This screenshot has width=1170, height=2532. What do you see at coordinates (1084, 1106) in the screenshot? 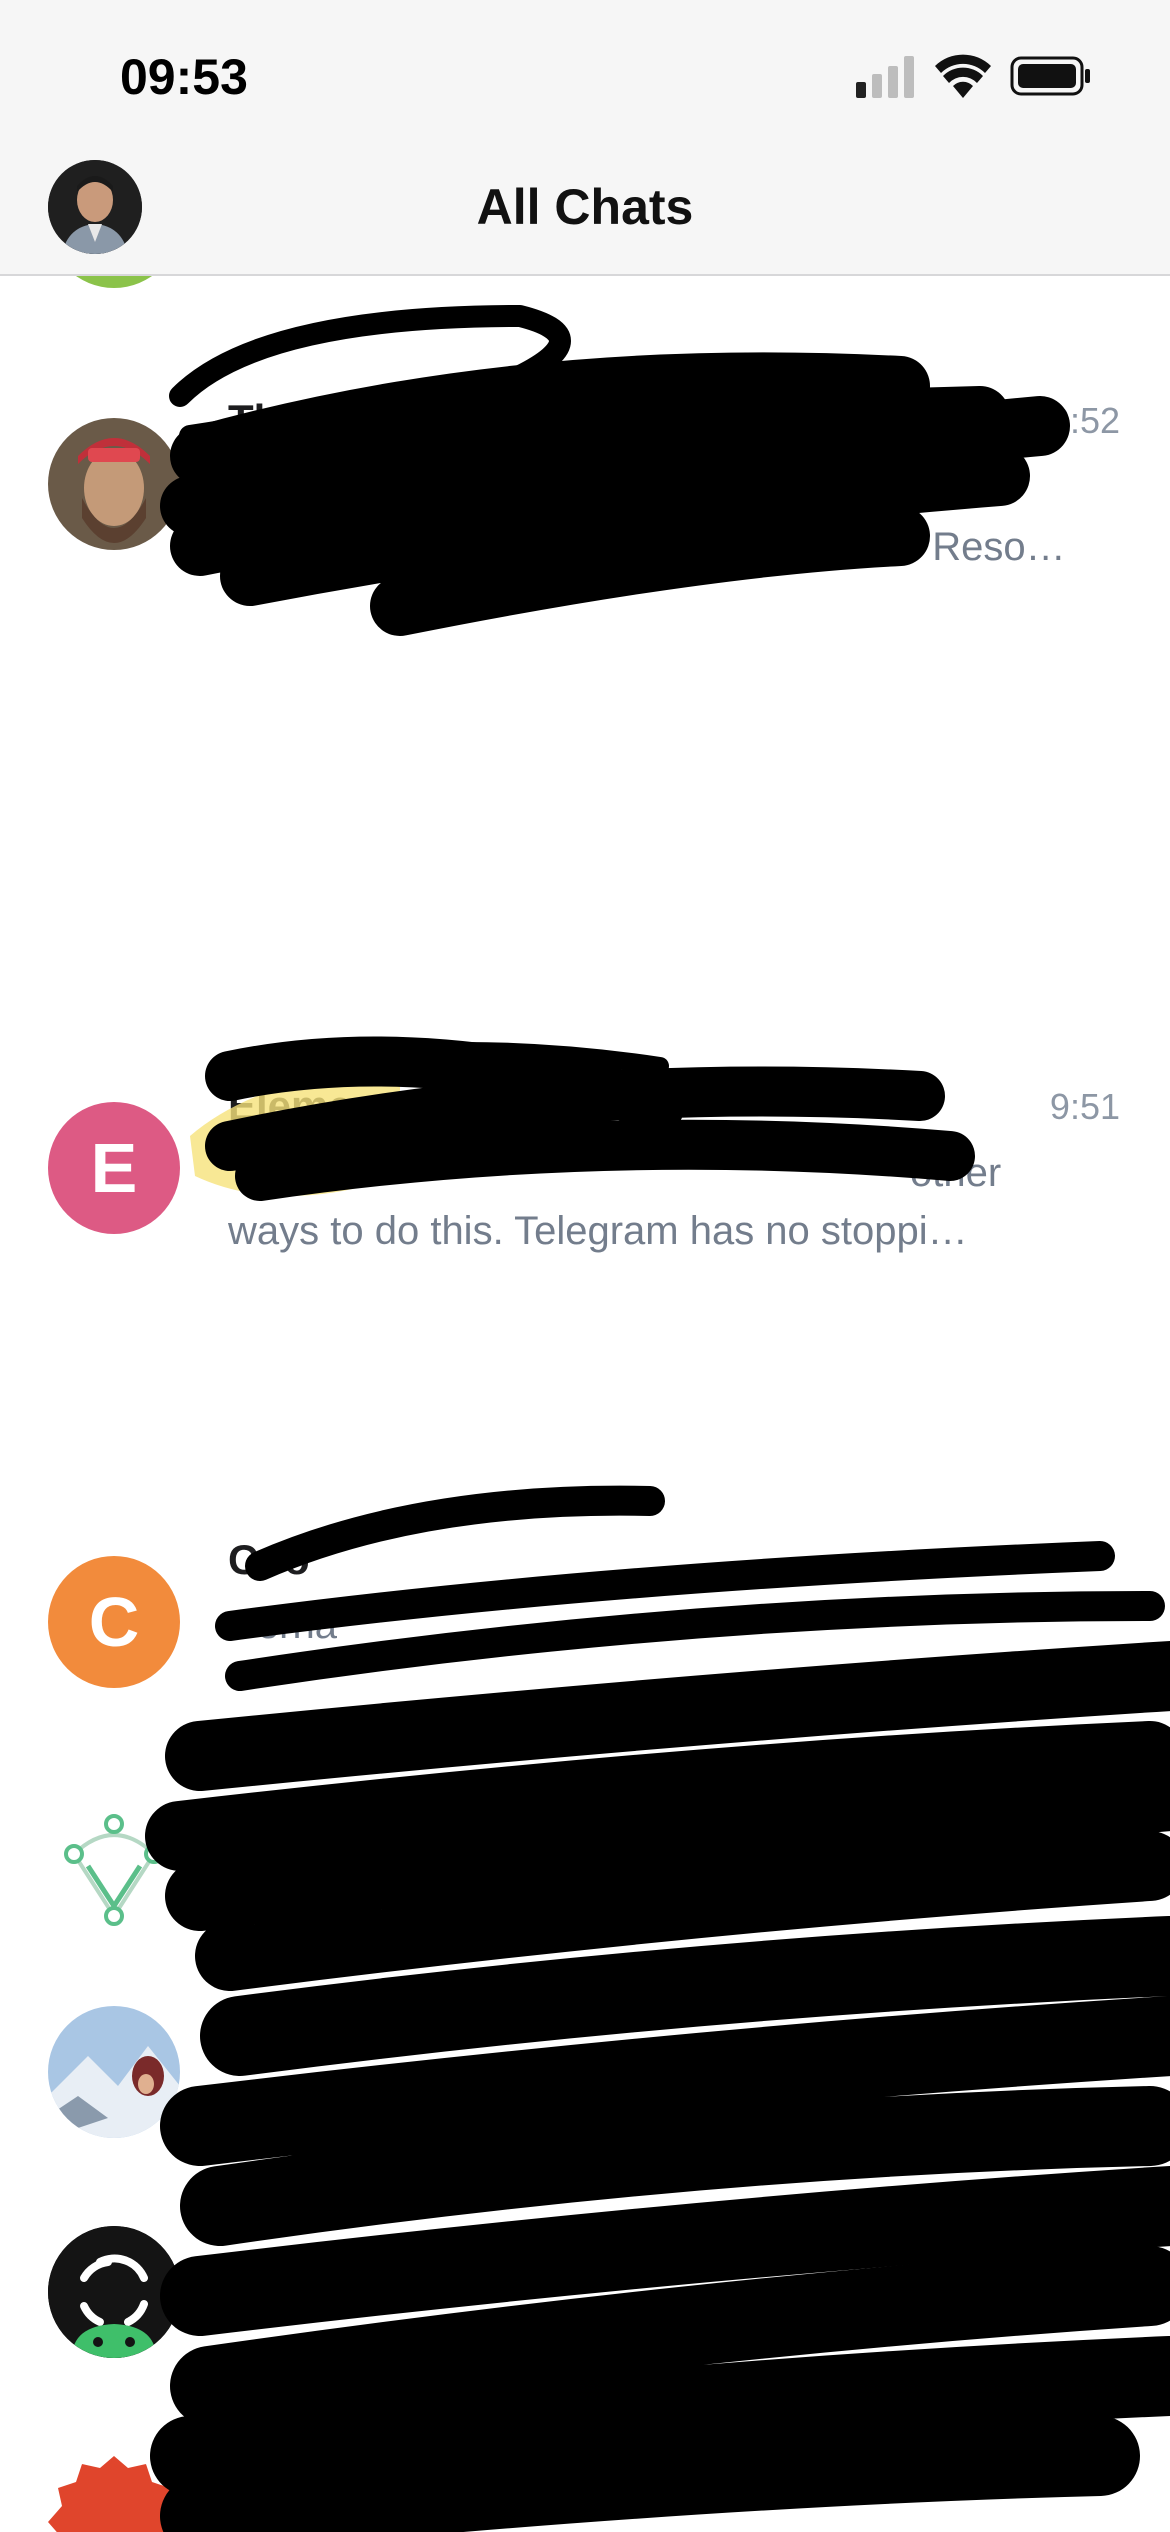
I see `room-timestamp: 9:51` at bounding box center [1084, 1106].